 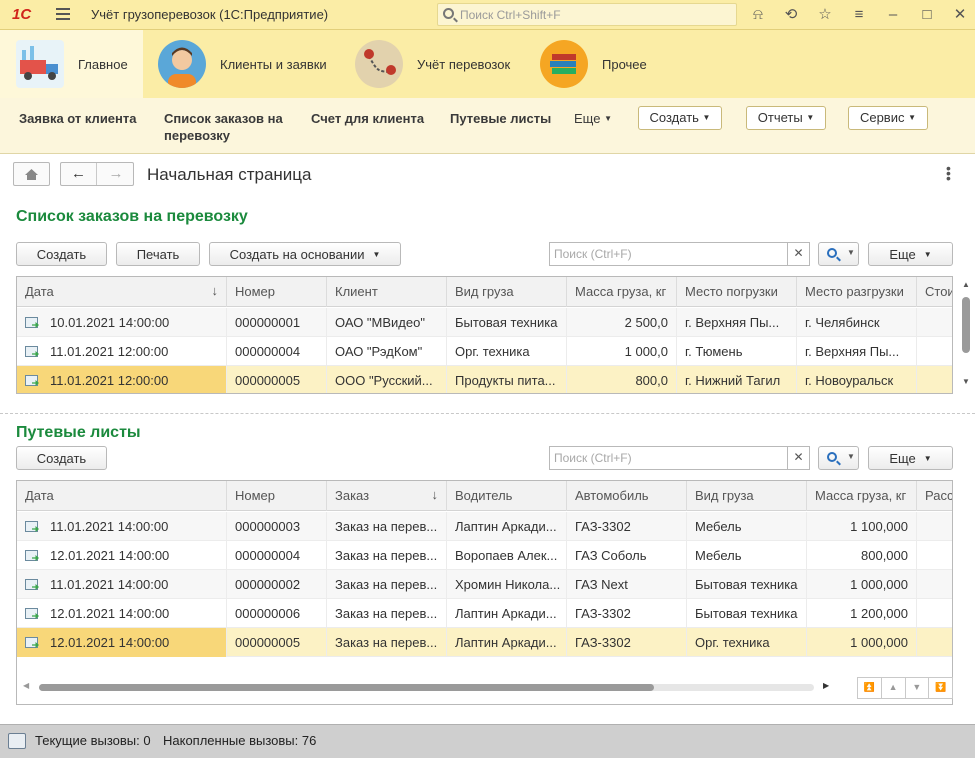 What do you see at coordinates (587, 14) in the screenshot?
I see `global-search-input: Поиск Ctrl+Shift+F` at bounding box center [587, 14].